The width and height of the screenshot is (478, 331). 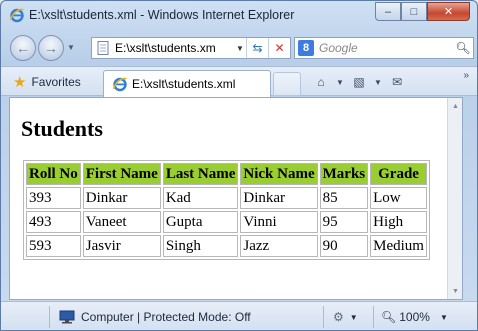 I want to click on zoom-icon: 🔍︎, so click(x=389, y=317).